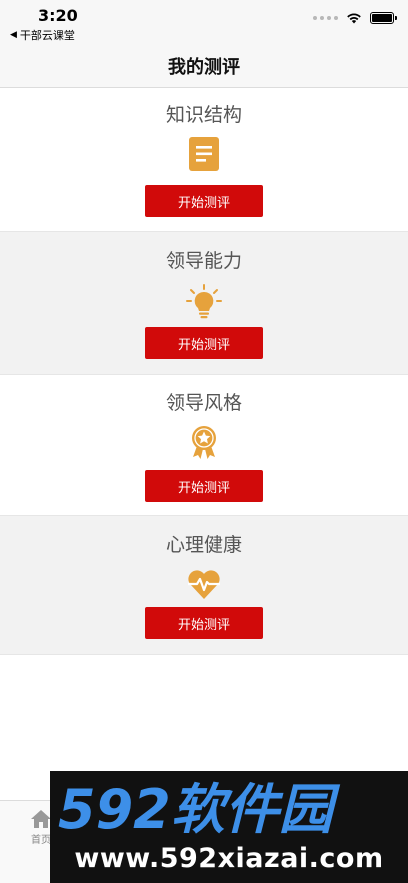  Describe the element at coordinates (204, 442) in the screenshot. I see `medal-icon` at that location.